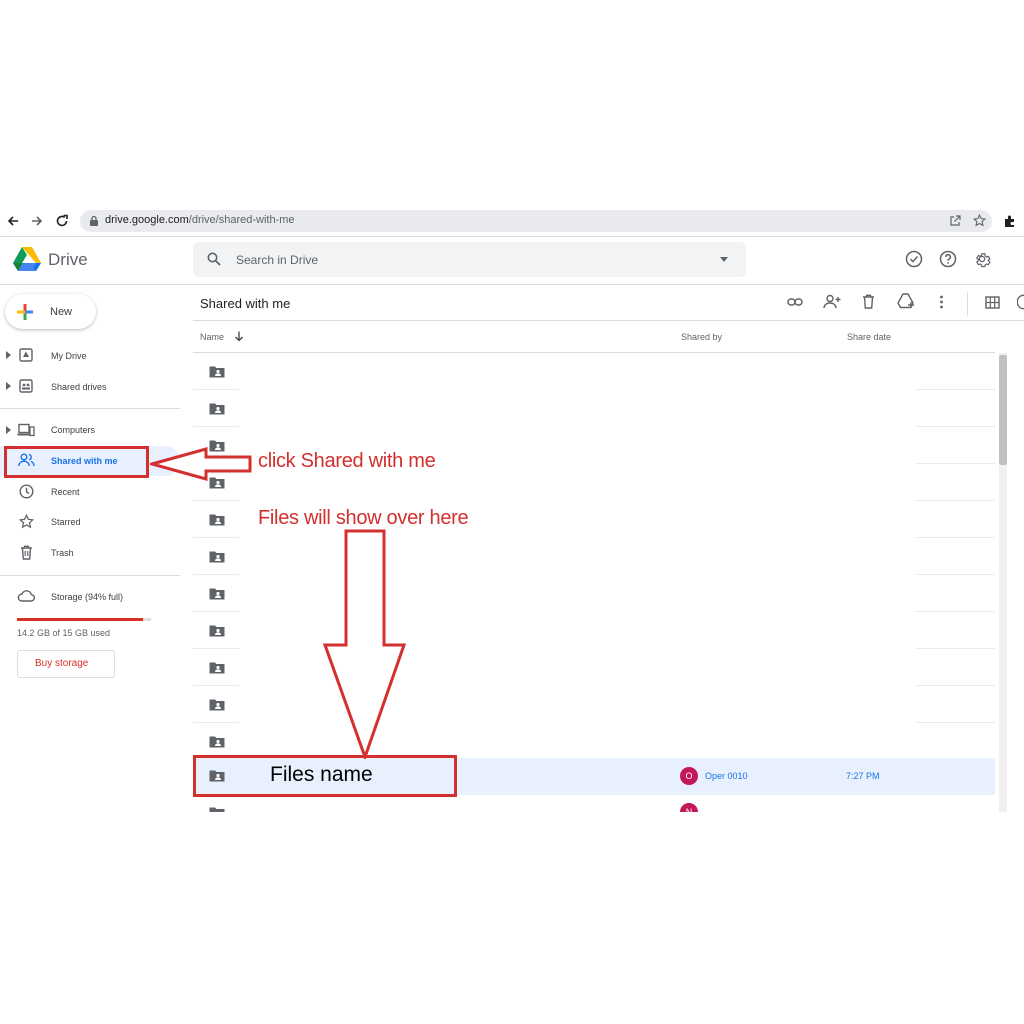 This screenshot has height=1024, width=1024. Describe the element at coordinates (869, 337) in the screenshot. I see `column-header-share-date: Share date` at that location.